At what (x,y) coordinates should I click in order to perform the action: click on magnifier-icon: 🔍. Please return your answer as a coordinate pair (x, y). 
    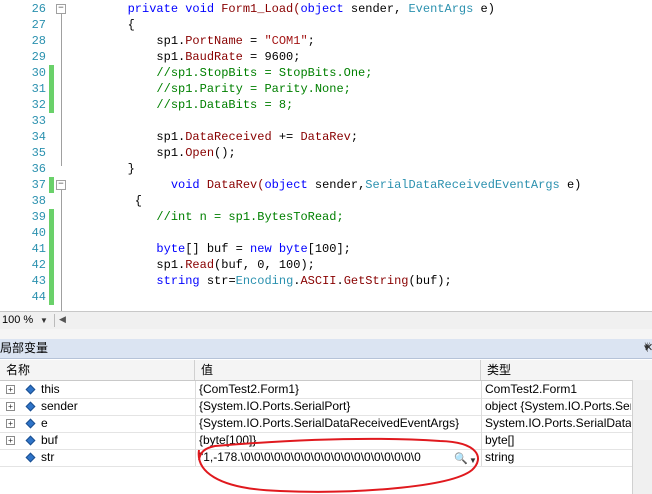
    Looking at the image, I should click on (461, 459).